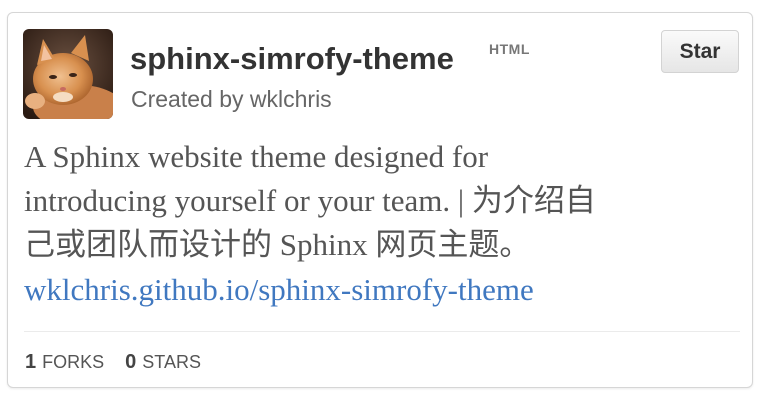 This screenshot has height=402, width=765. I want to click on repo-stats: 1 FORKS 0 STARS, so click(121, 362).